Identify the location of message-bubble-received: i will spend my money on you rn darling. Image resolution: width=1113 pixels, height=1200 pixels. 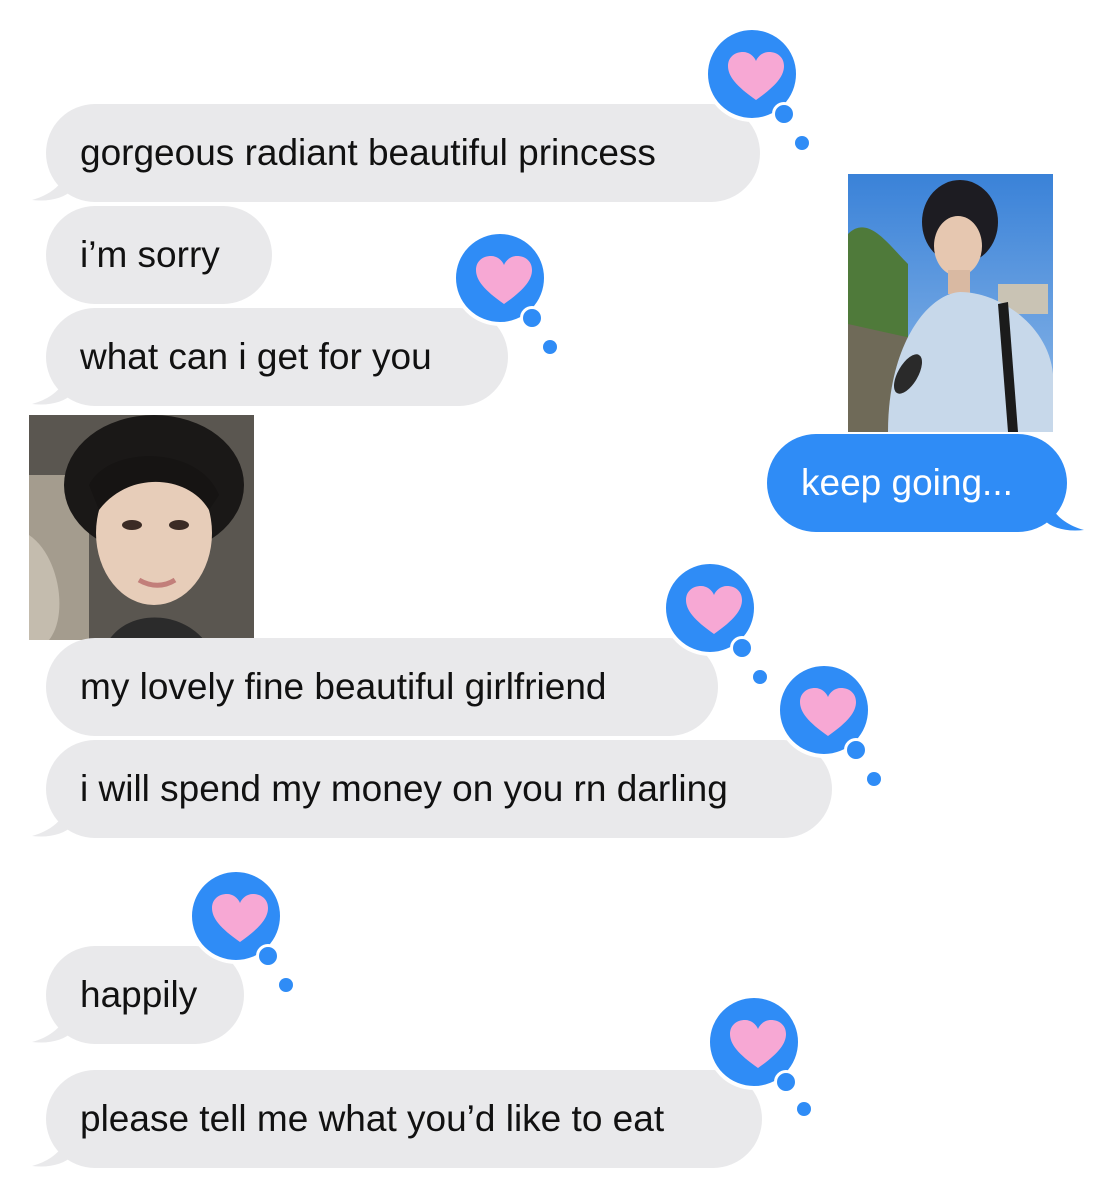
(439, 789).